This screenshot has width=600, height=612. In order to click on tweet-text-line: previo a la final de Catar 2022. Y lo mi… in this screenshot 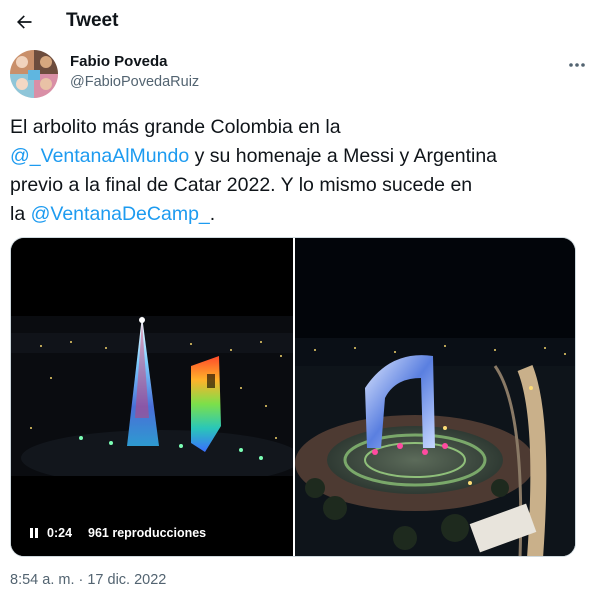, I will do `click(241, 185)`.